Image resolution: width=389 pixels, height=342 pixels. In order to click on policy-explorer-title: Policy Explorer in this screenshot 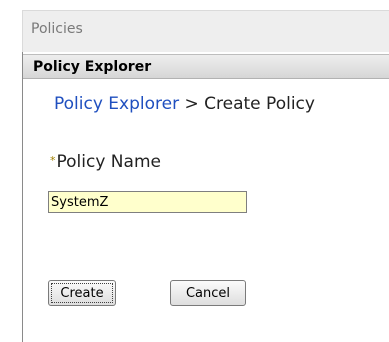, I will do `click(92, 67)`.